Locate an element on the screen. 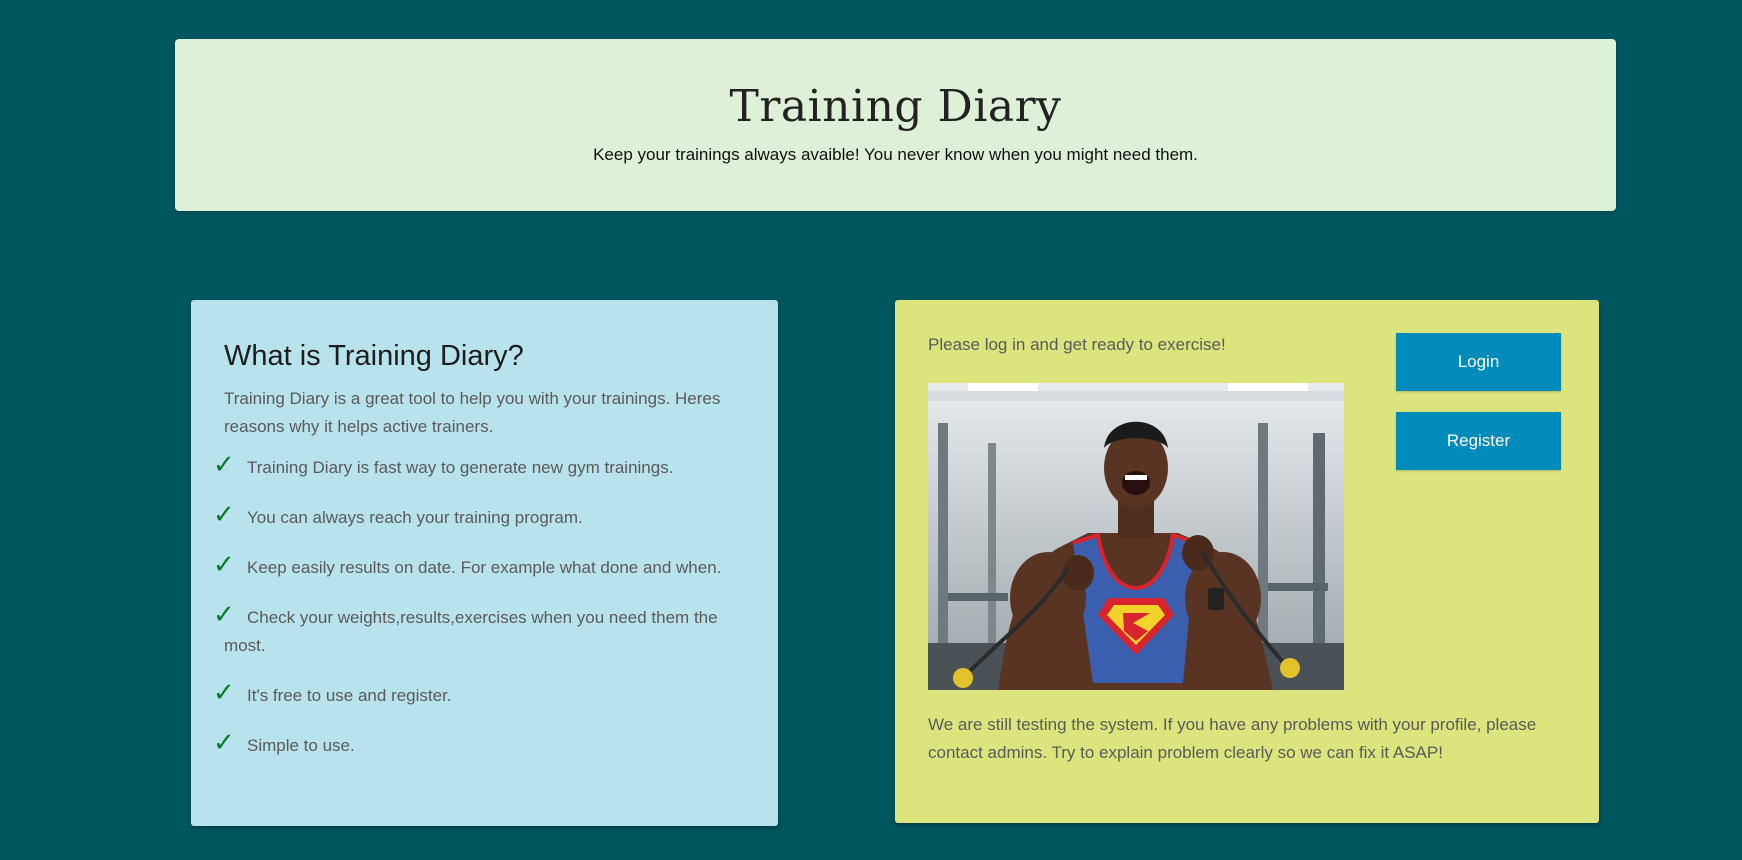 The image size is (1742, 860). about-heading: What is Training Diary? is located at coordinates (374, 356).